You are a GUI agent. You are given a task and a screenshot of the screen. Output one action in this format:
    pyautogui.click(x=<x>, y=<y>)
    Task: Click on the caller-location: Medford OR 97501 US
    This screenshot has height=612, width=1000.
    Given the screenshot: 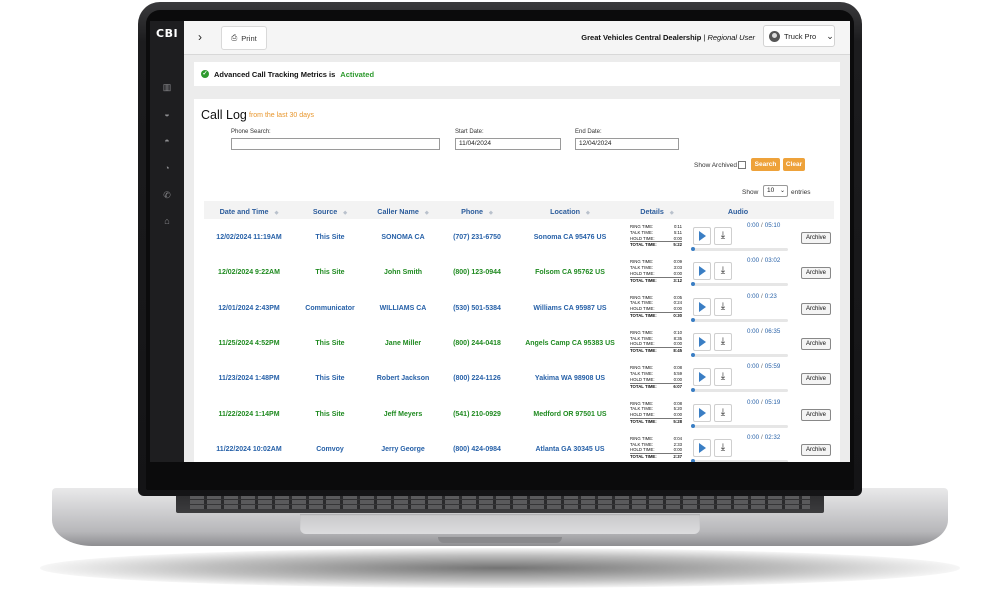 What is the action you would take?
    pyautogui.click(x=570, y=414)
    